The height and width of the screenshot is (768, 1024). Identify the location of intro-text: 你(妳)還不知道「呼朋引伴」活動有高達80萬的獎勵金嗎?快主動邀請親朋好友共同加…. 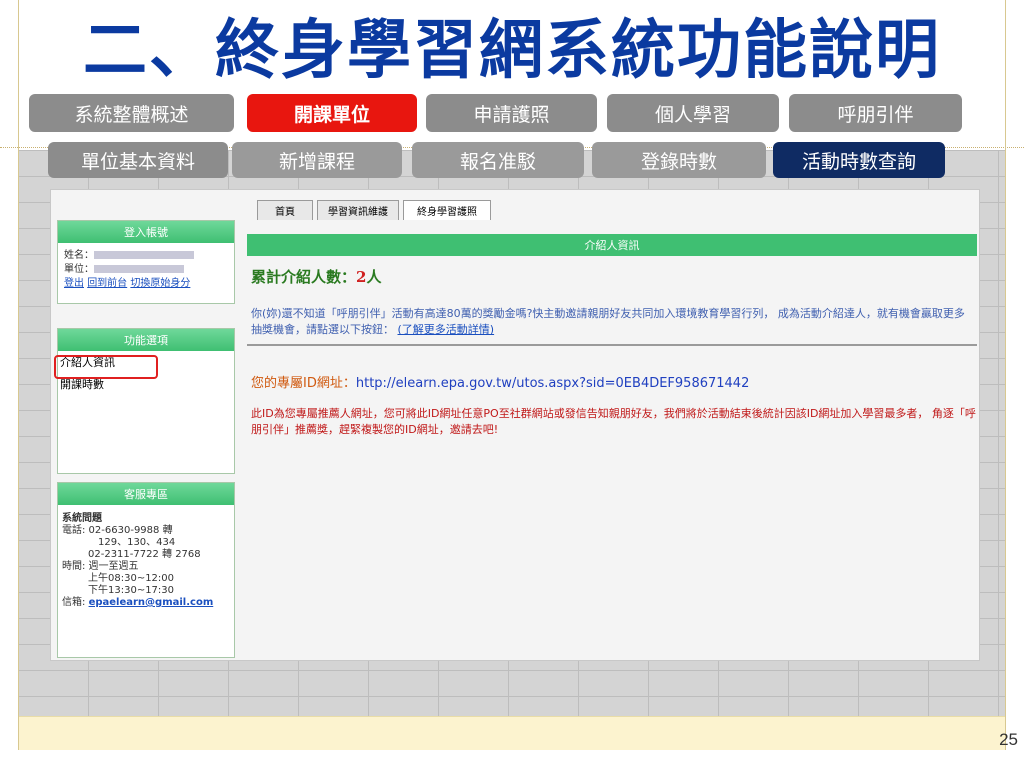
(613, 322).